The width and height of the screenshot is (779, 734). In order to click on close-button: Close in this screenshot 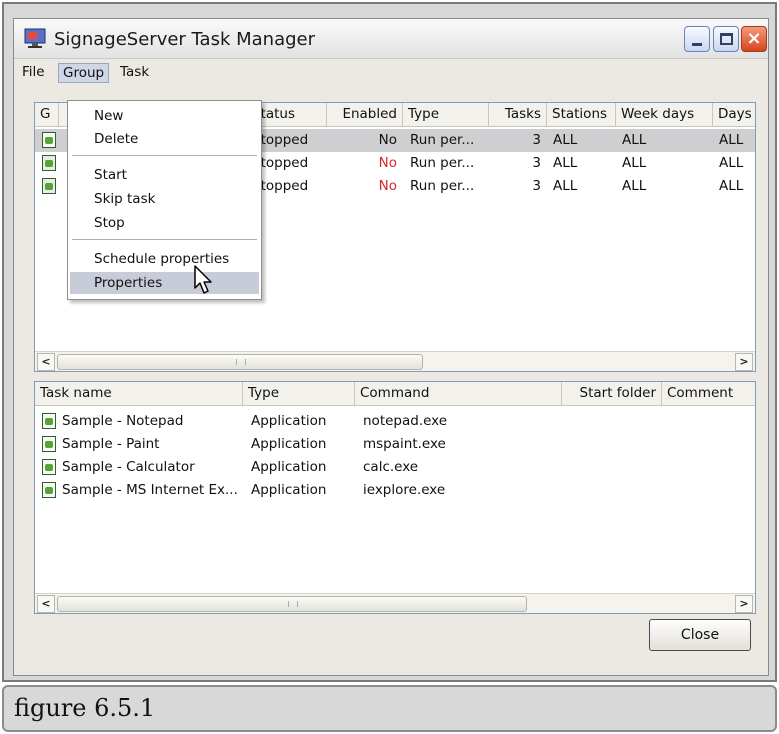, I will do `click(700, 635)`.